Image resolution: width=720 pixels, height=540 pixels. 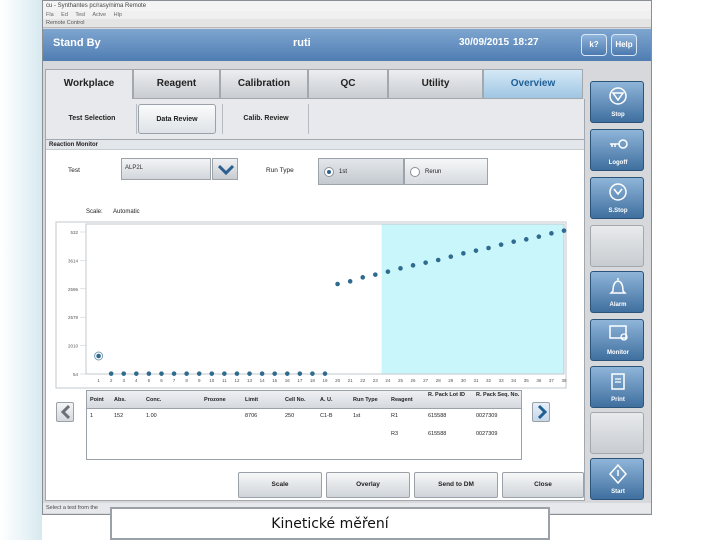 What do you see at coordinates (414, 380) in the screenshot?
I see `x-tick-label: 26` at bounding box center [414, 380].